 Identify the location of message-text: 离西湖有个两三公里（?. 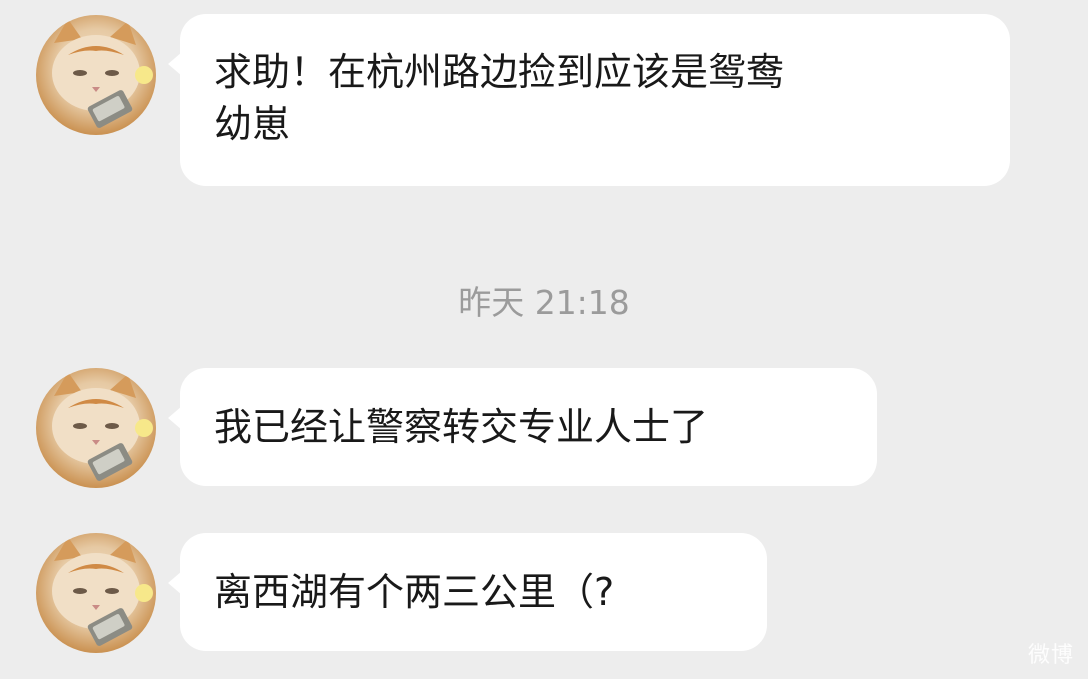
(414, 592).